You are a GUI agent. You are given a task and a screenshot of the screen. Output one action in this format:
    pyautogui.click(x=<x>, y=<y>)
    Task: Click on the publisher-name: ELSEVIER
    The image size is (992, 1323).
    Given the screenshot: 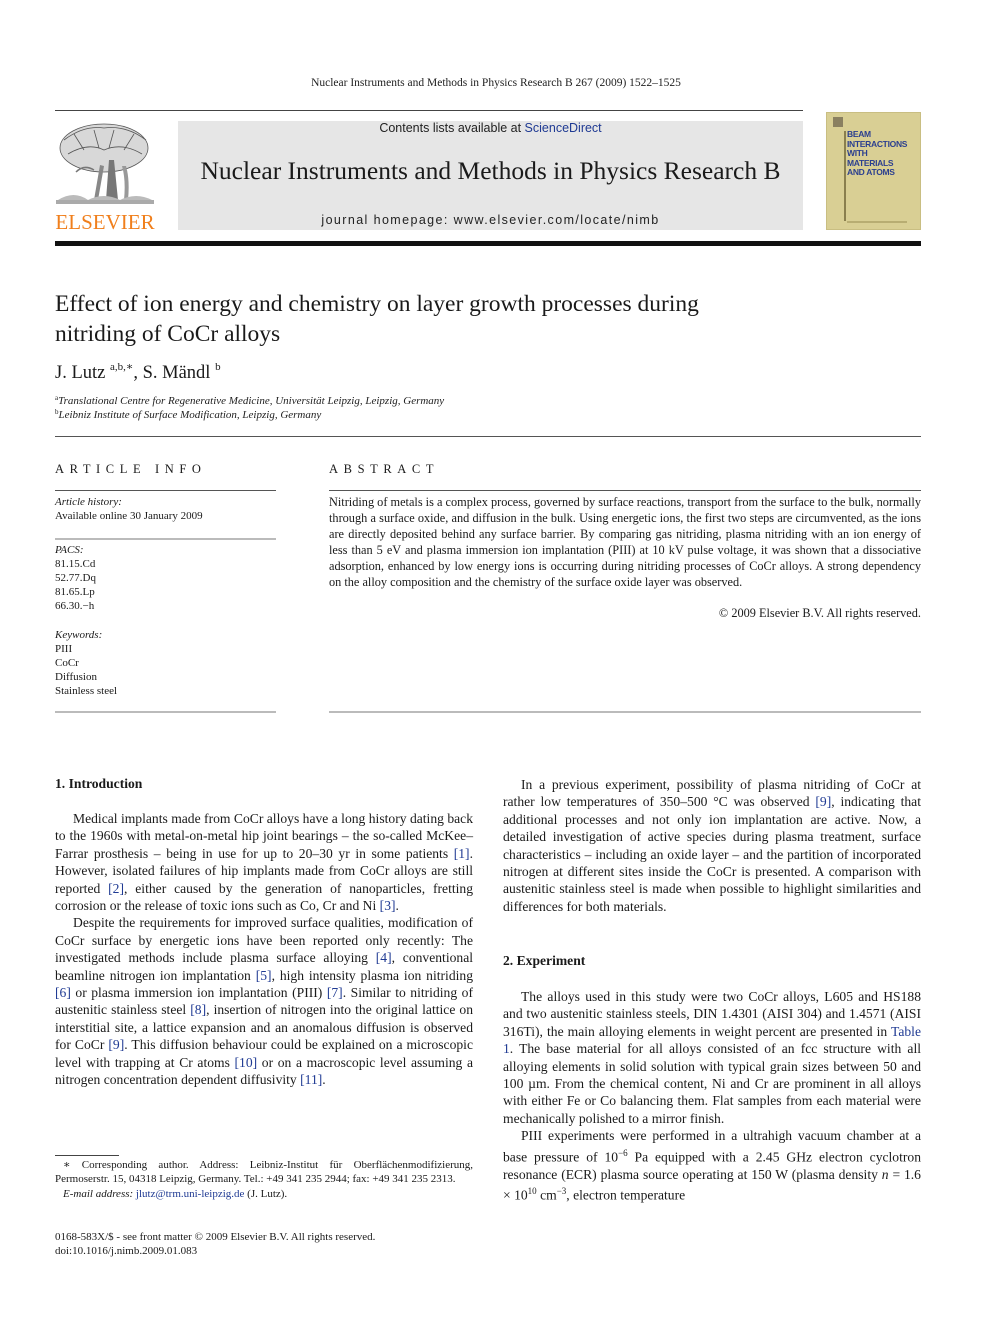 What is the action you would take?
    pyautogui.click(x=105, y=222)
    